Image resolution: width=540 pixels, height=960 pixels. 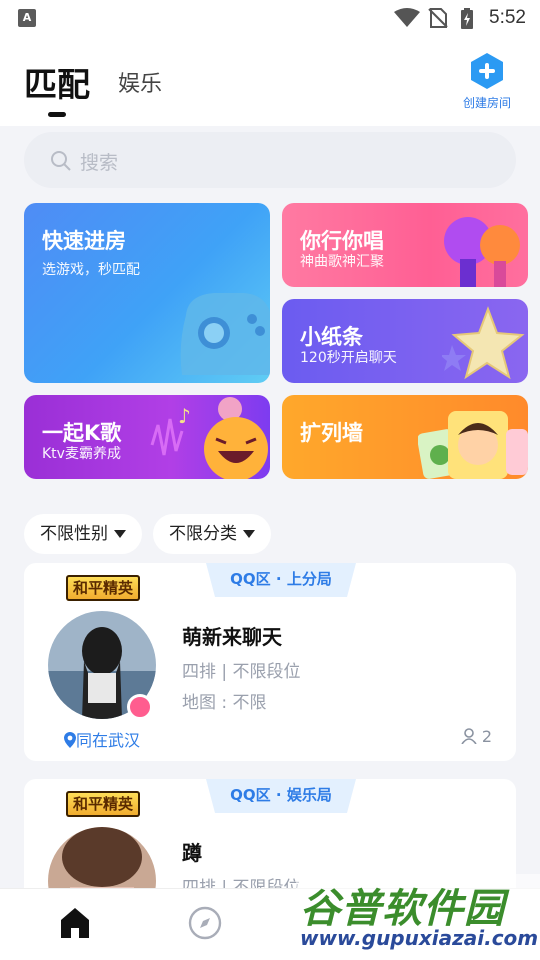 I want to click on quick-join-title: 快速进房, so click(x=84, y=241).